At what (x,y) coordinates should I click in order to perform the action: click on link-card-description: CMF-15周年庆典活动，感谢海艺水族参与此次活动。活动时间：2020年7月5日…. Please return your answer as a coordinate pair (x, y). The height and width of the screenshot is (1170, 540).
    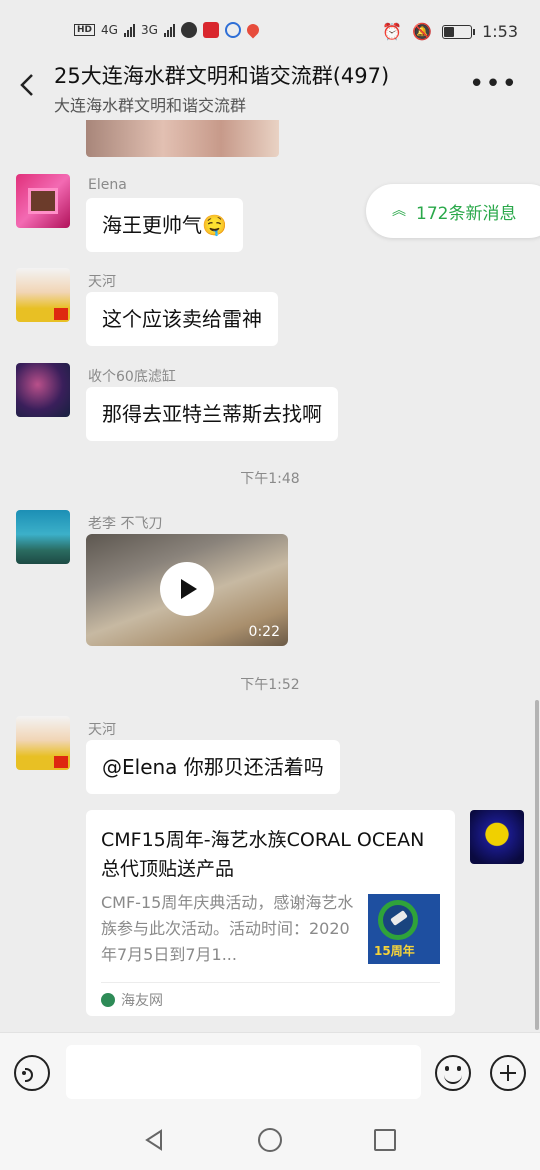
    Looking at the image, I should click on (227, 928).